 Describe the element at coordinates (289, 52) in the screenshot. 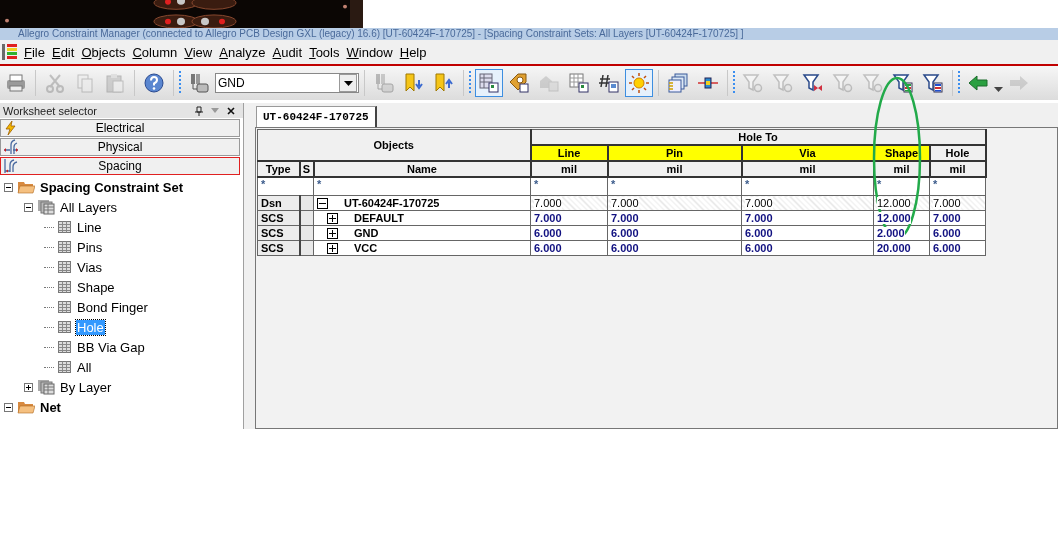

I see `menu-item: Audit` at that location.